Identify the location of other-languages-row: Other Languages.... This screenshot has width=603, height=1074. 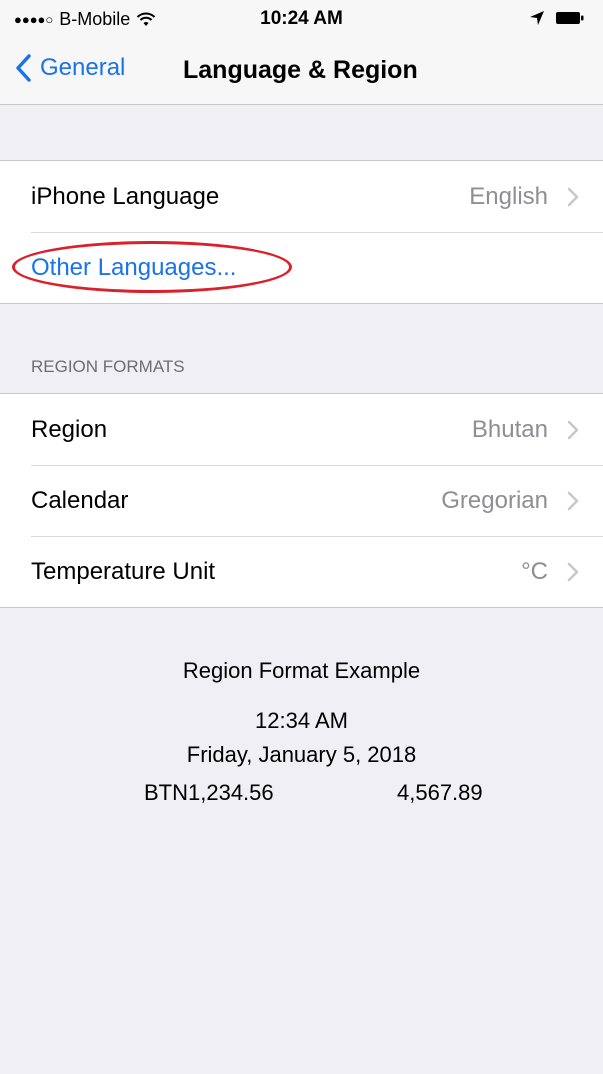
(301, 267).